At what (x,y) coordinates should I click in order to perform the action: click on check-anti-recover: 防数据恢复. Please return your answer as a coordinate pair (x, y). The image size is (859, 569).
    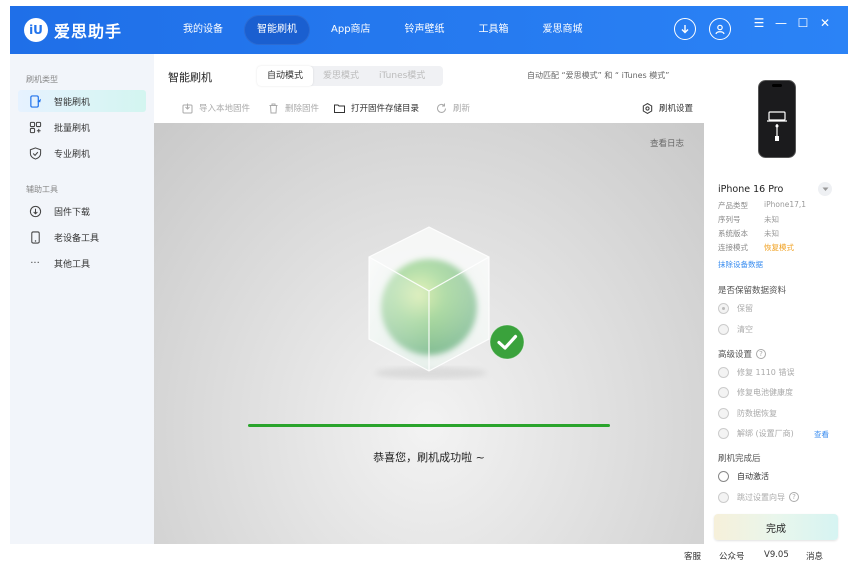
    Looking at the image, I should click on (747, 413).